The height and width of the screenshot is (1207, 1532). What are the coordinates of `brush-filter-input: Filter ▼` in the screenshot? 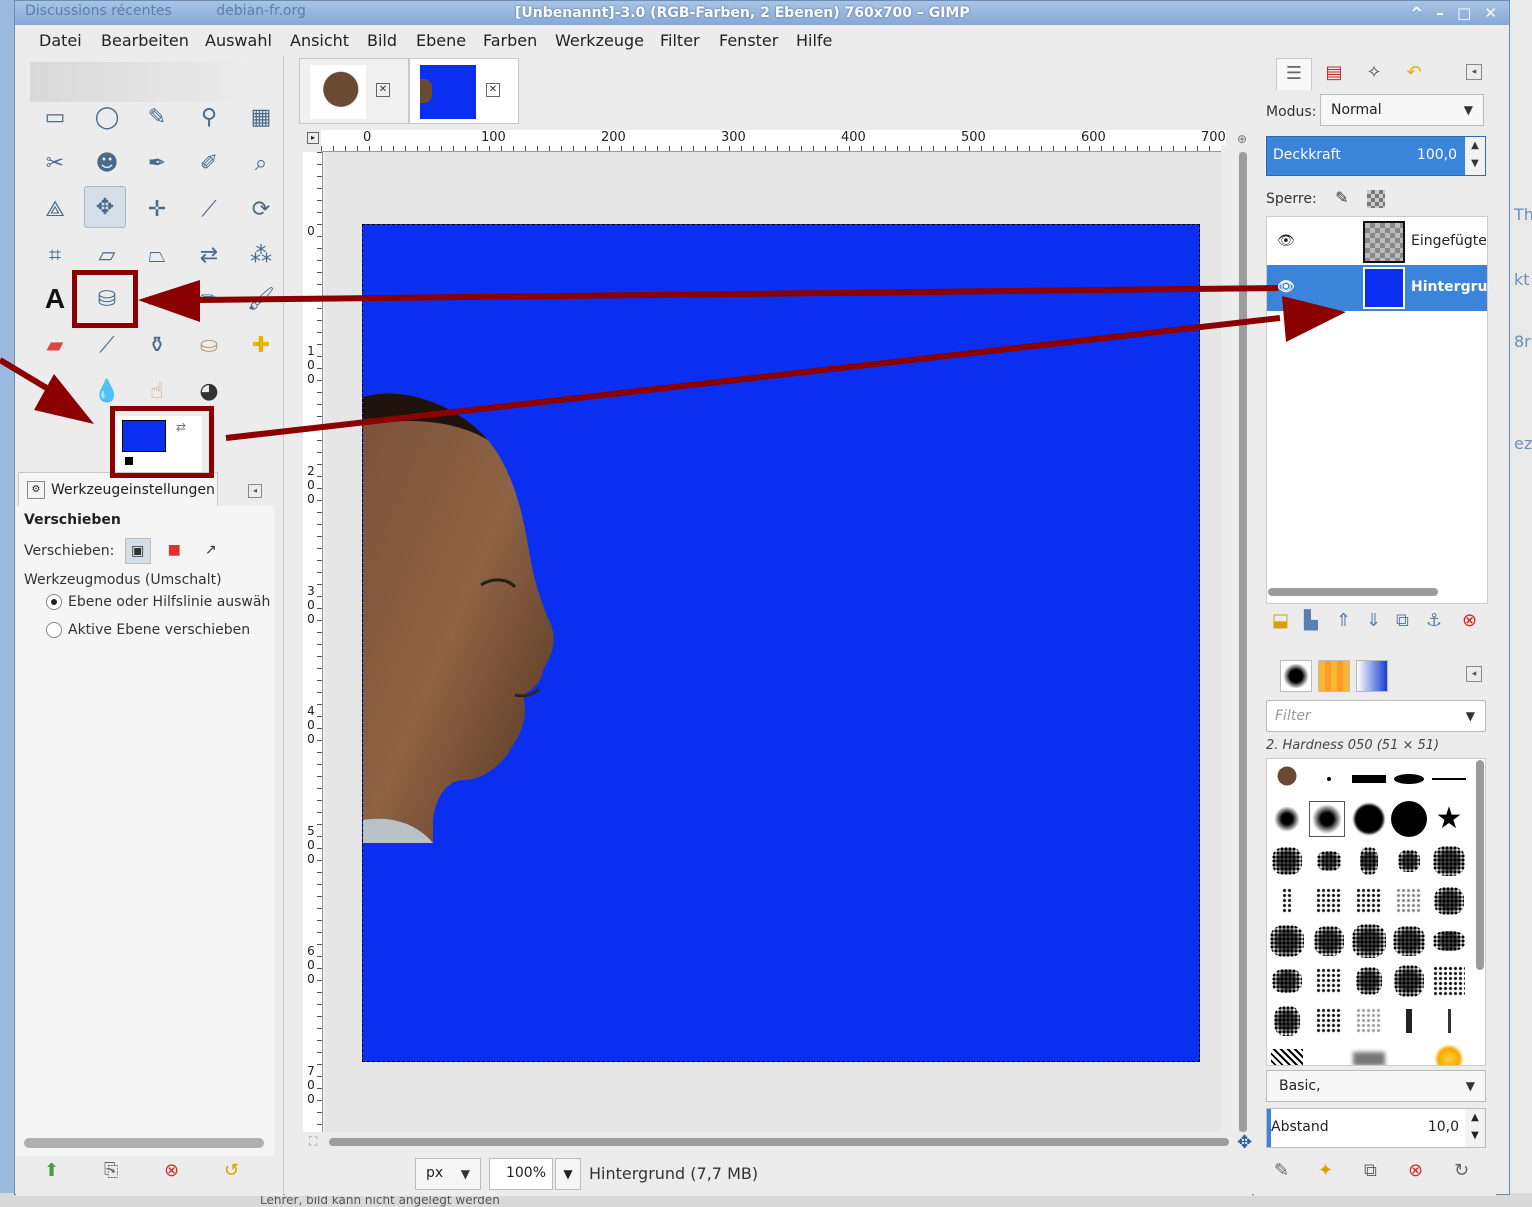 It's located at (1376, 716).